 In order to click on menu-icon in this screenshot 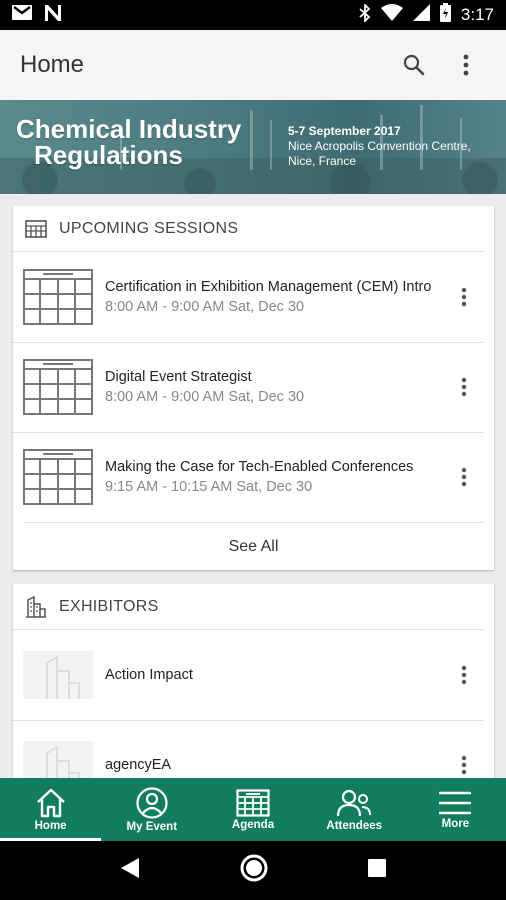, I will do `click(455, 802)`.